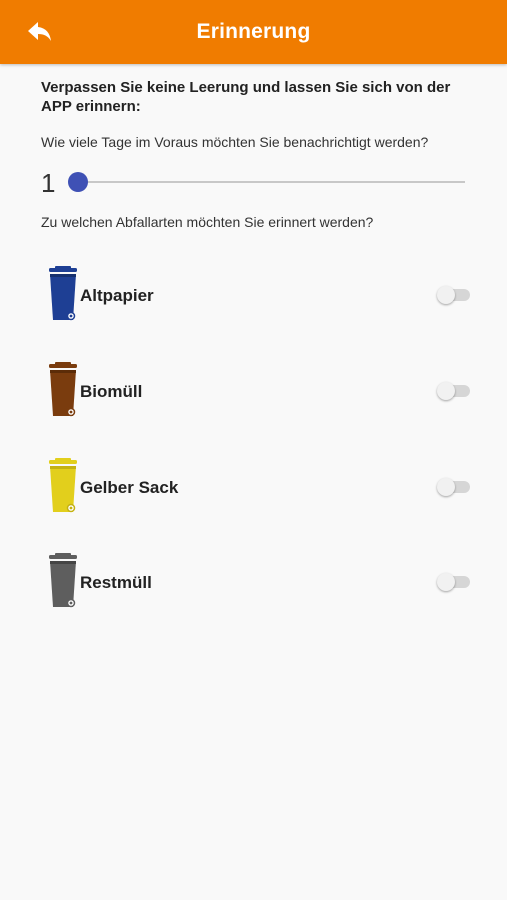 This screenshot has height=900, width=507. Describe the element at coordinates (63, 389) in the screenshot. I see `brown-bin-icon` at that location.